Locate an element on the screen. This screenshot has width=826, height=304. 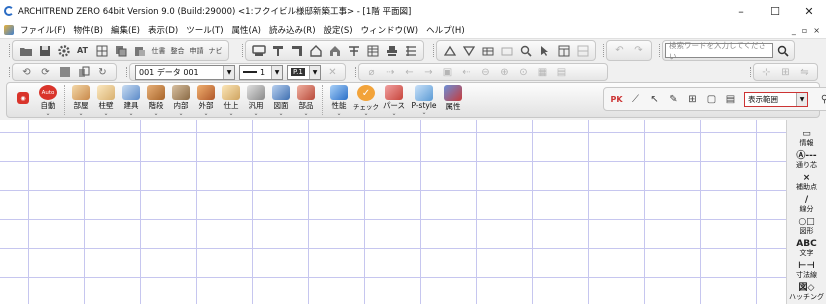
draw-mode-4-icon is located at coordinates (83, 72).